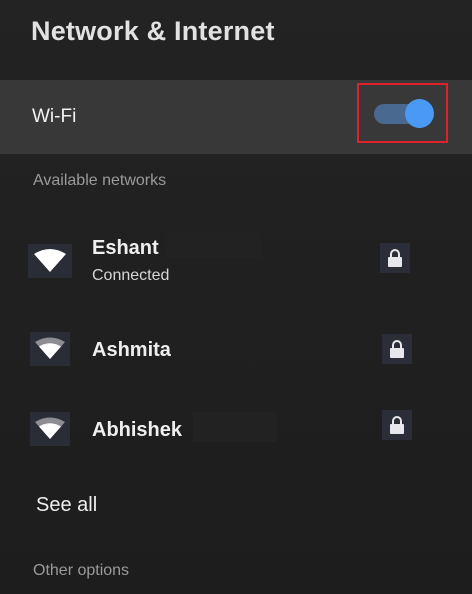 The image size is (472, 594). Describe the element at coordinates (131, 350) in the screenshot. I see `network-name: Ashmita` at that location.